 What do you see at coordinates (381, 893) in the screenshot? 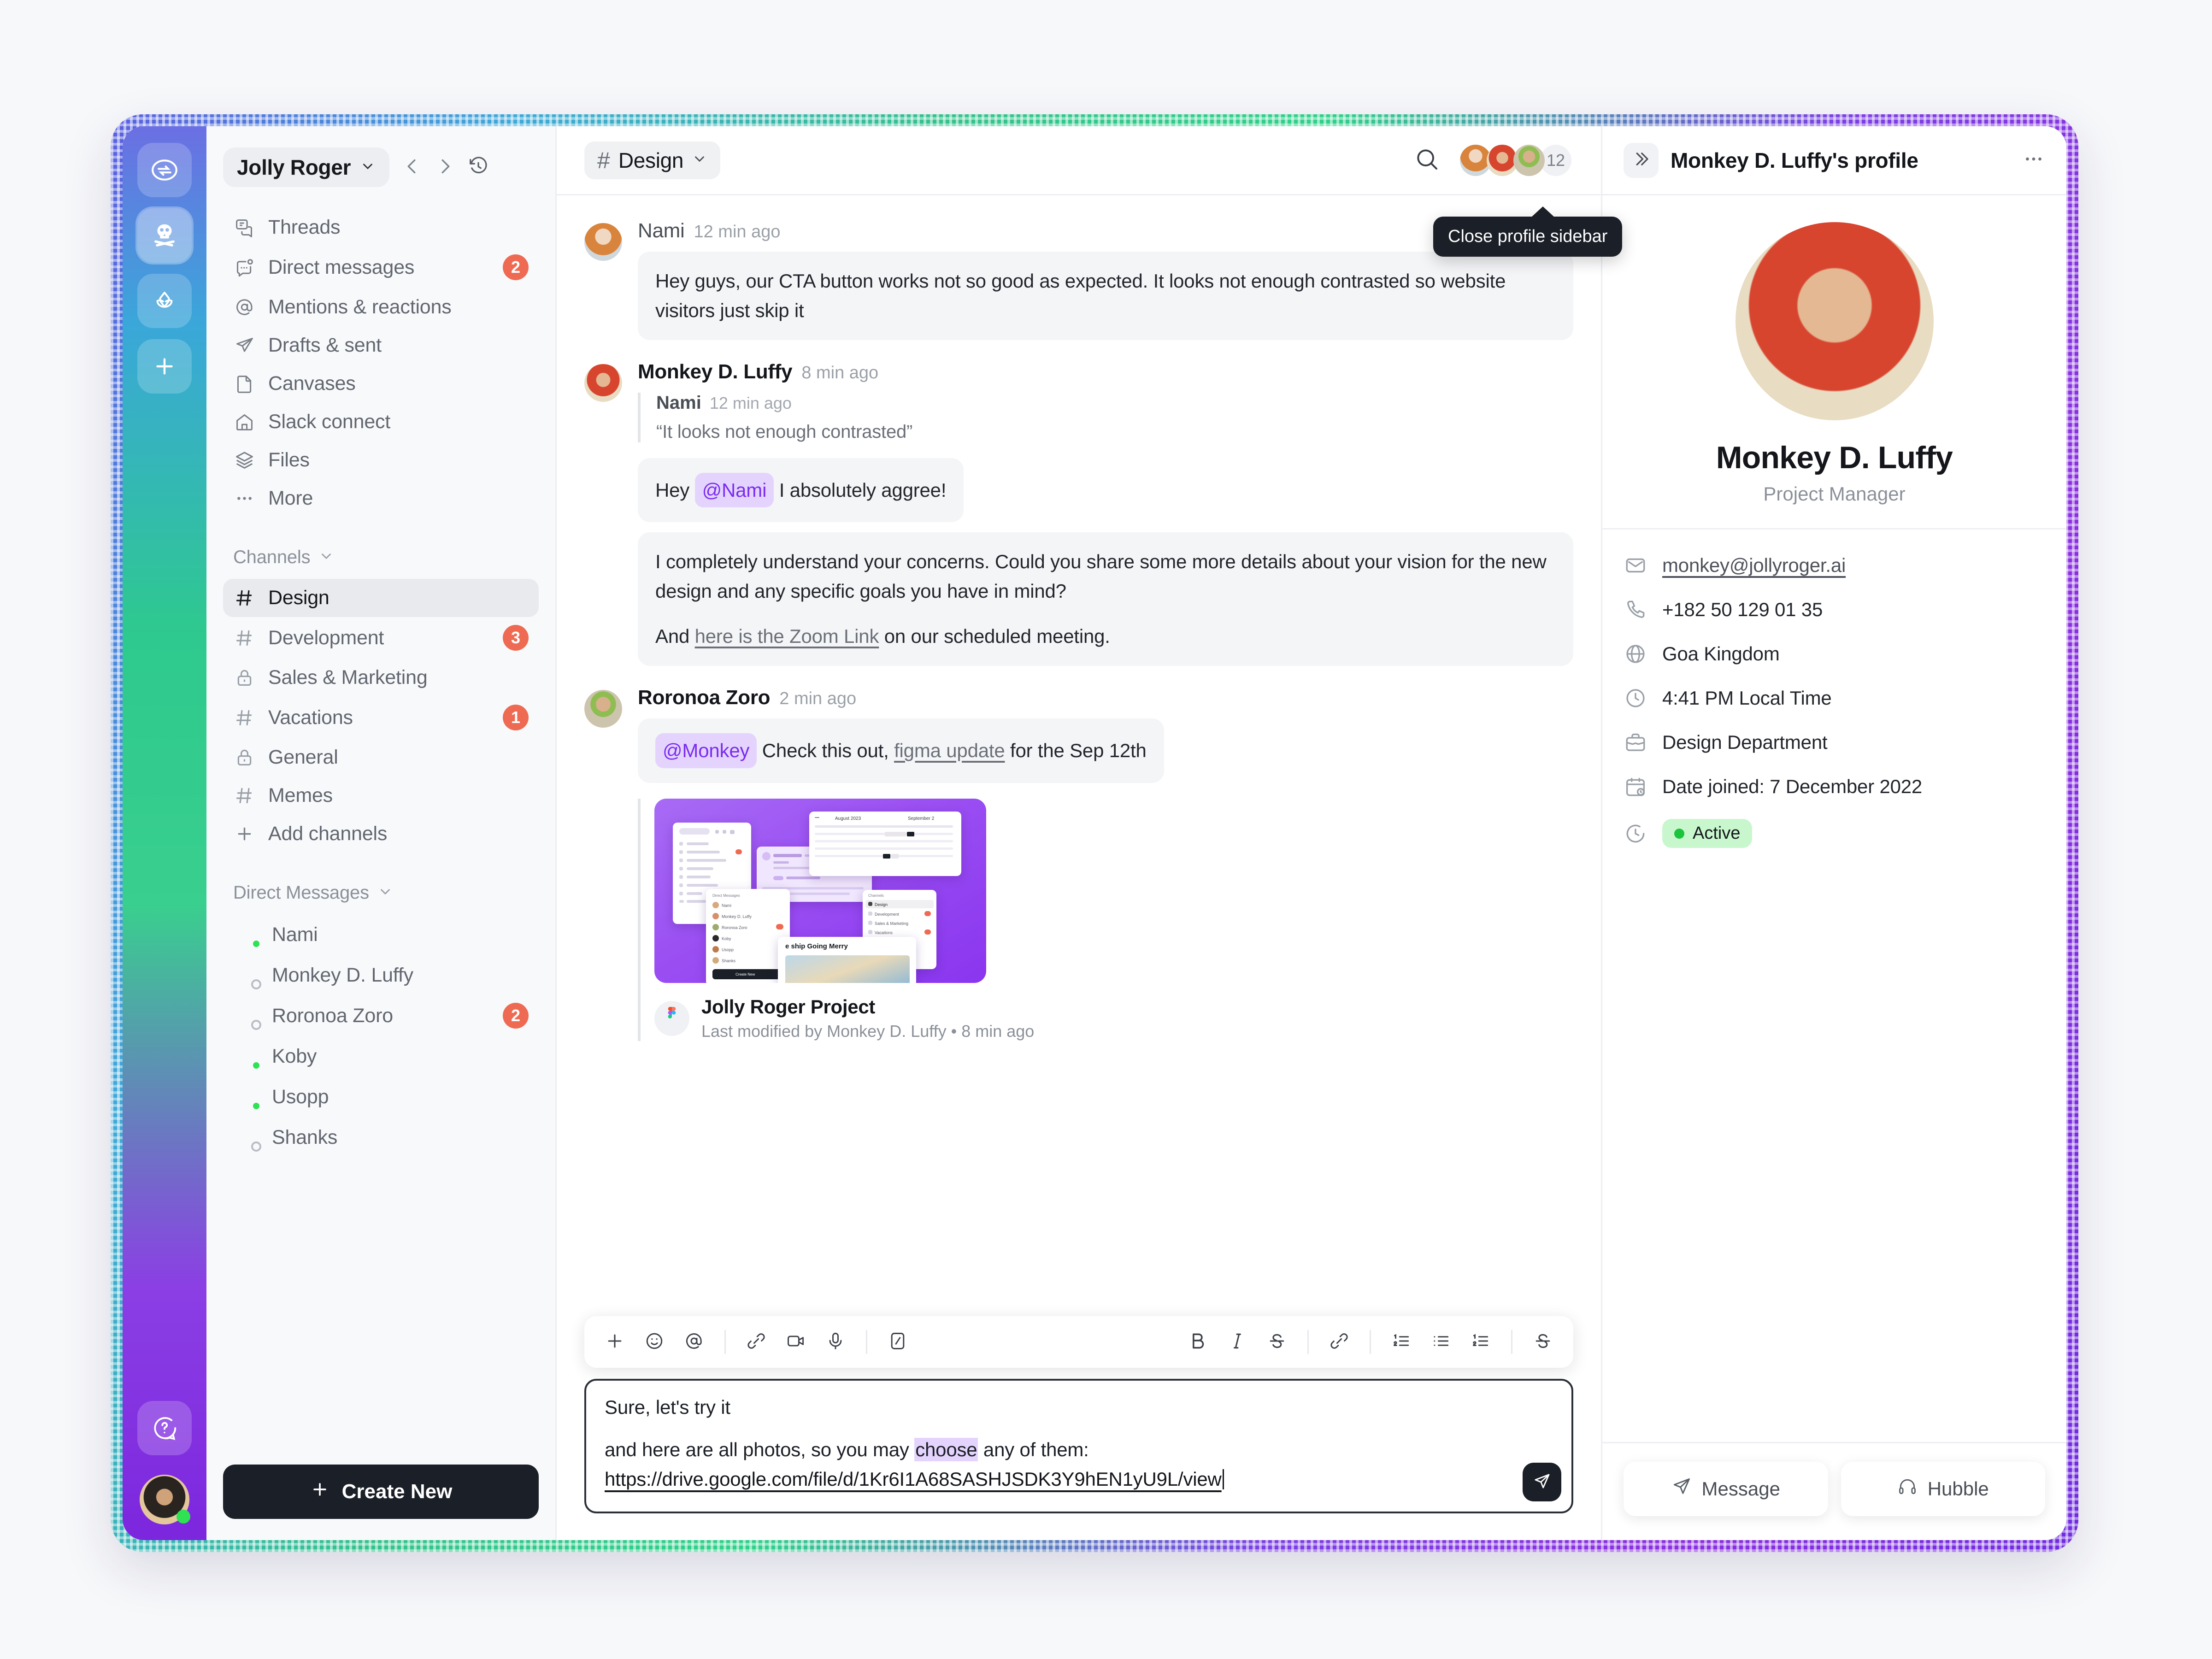
I see `dms-group-header: Direct Messages` at bounding box center [381, 893].